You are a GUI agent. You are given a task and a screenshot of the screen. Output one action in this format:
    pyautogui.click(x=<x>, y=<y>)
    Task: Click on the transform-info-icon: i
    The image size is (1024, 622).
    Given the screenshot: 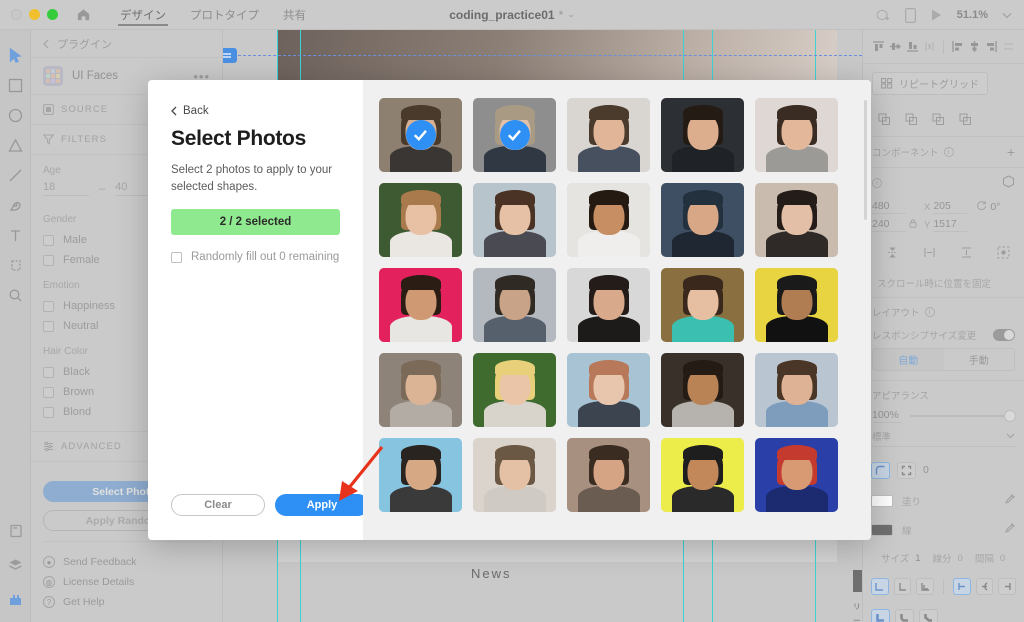 What is the action you would take?
    pyautogui.click(x=877, y=183)
    